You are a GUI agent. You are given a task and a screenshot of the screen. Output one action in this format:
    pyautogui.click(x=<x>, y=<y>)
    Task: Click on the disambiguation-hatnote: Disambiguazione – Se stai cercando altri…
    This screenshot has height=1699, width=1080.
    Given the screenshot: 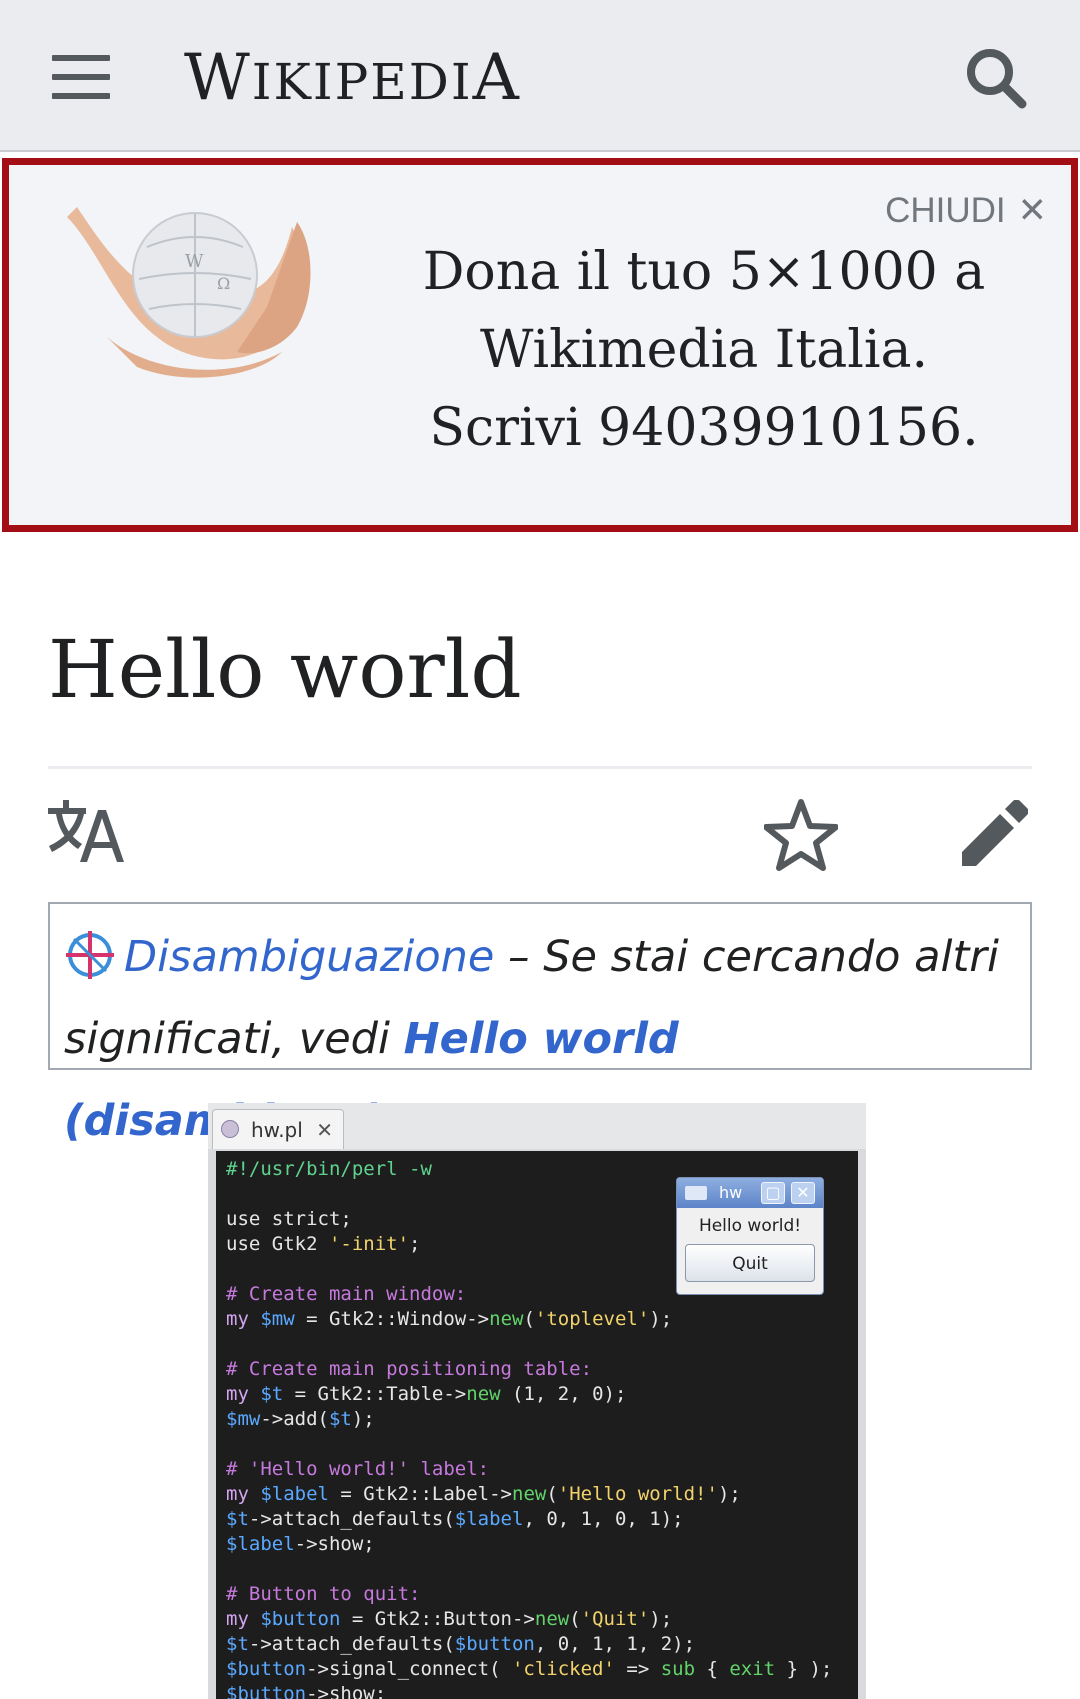 What is the action you would take?
    pyautogui.click(x=540, y=1024)
    